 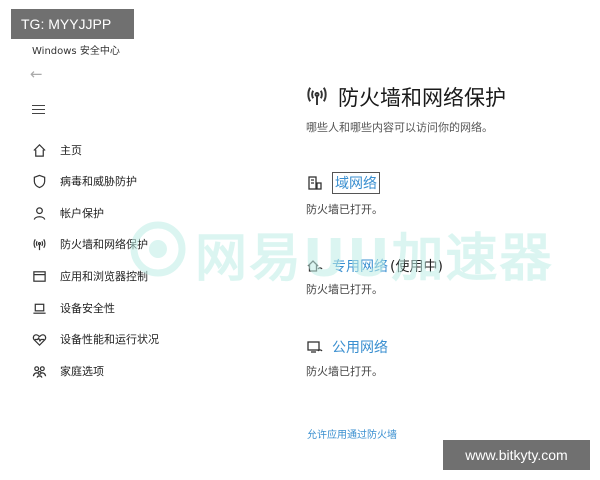 I want to click on sidebar-item-virus-protection: 病毒和威胁防护, so click(x=83, y=181).